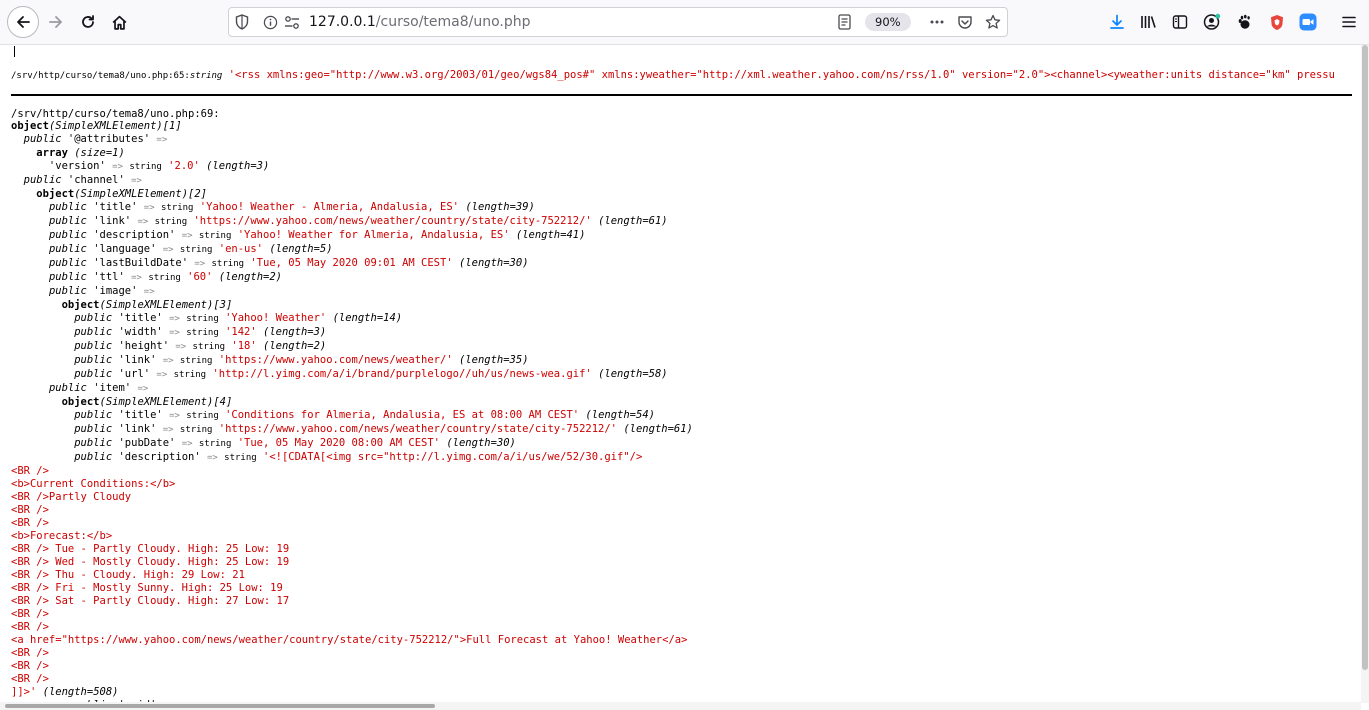 The image size is (1369, 710). Describe the element at coordinates (352, 278) in the screenshot. I see `dump-line: public 'ttl' => string '60' (length=2)` at that location.